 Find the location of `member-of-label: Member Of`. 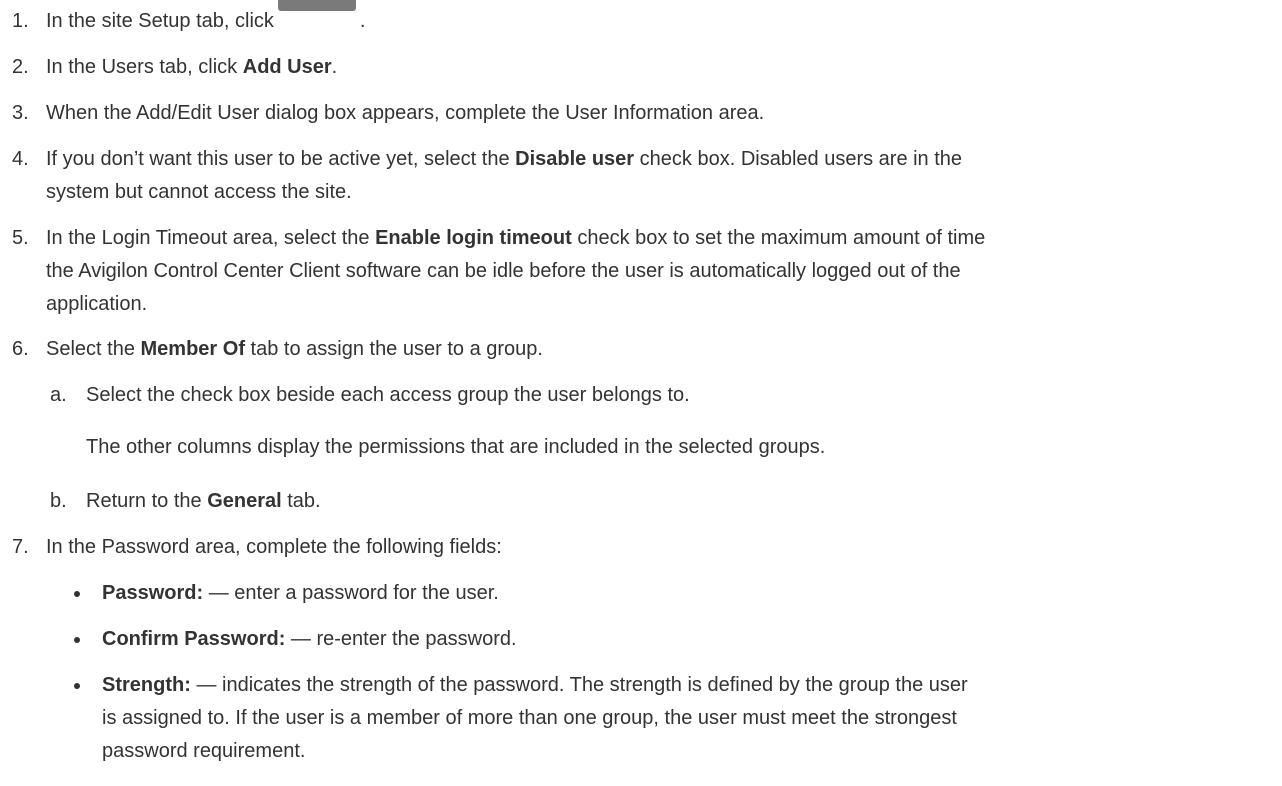

member-of-label: Member Of is located at coordinates (192, 349).